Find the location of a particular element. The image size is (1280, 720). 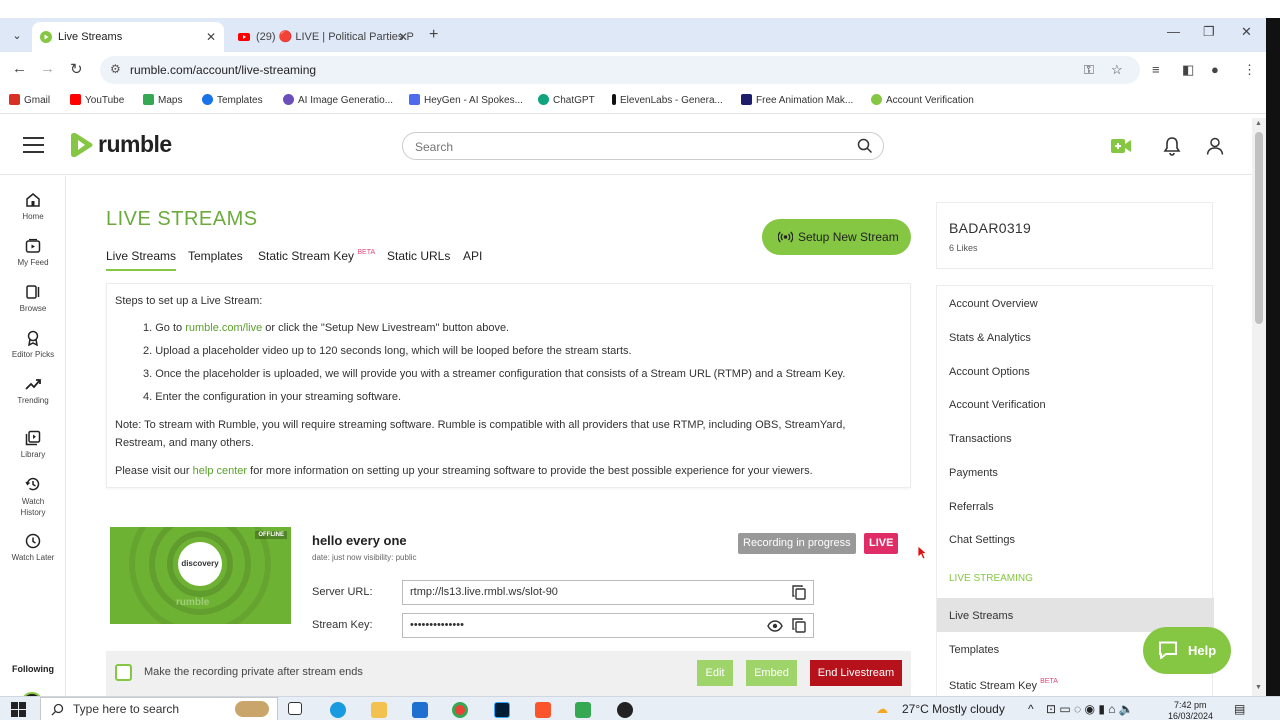

rumble-live-link: rumble.com/live is located at coordinates (223, 328).